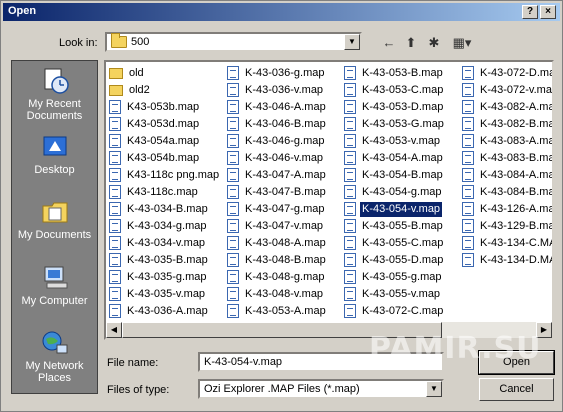 The width and height of the screenshot is (563, 412). What do you see at coordinates (507, 108) in the screenshot?
I see `file-item: K-43-082-A.map` at bounding box center [507, 108].